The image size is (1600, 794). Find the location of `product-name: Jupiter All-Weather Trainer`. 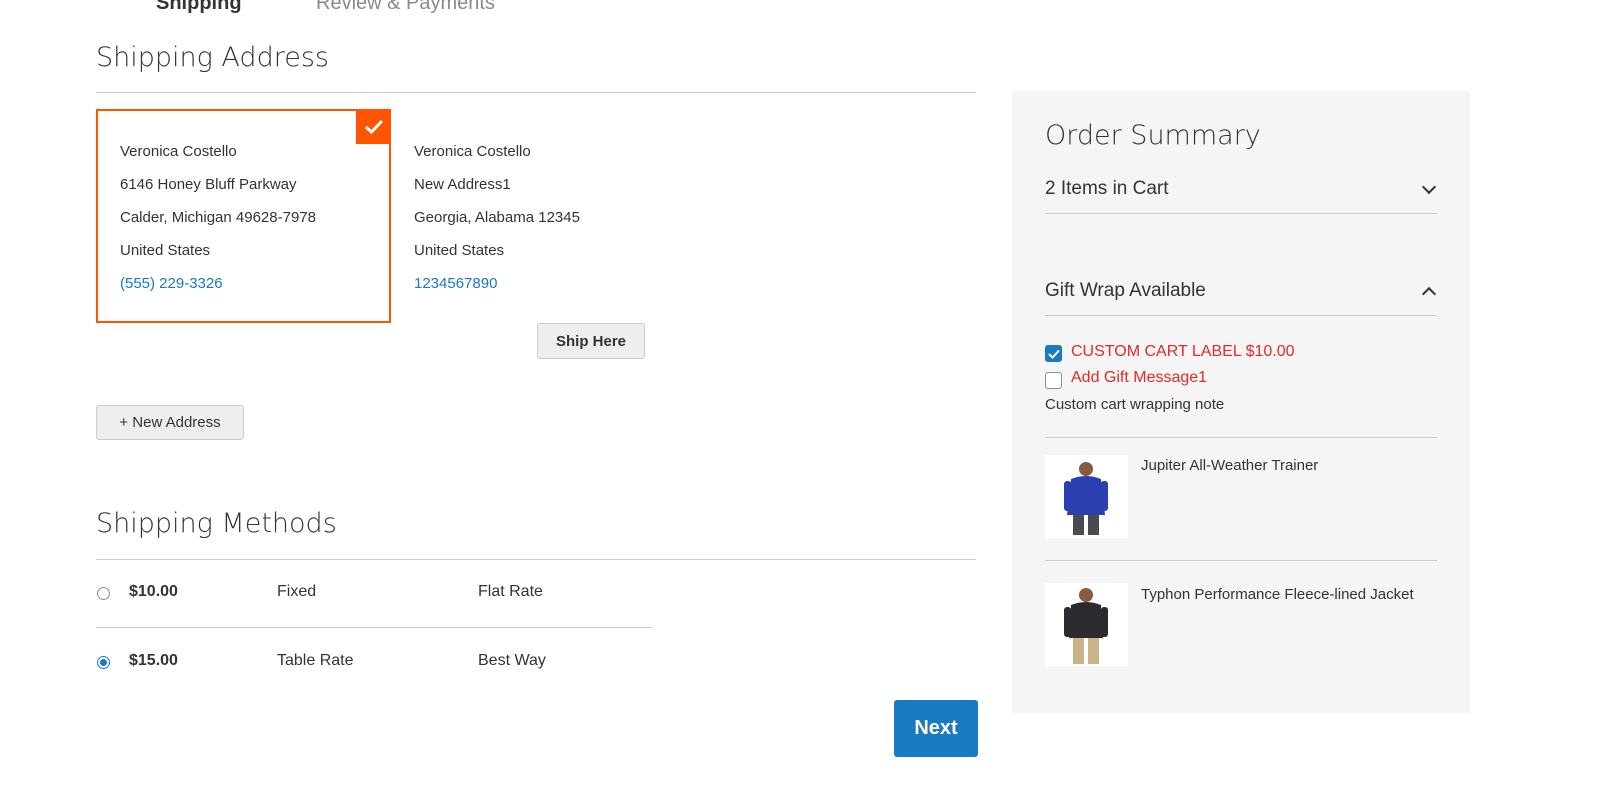

product-name: Jupiter All-Weather Trainer is located at coordinates (1230, 465).